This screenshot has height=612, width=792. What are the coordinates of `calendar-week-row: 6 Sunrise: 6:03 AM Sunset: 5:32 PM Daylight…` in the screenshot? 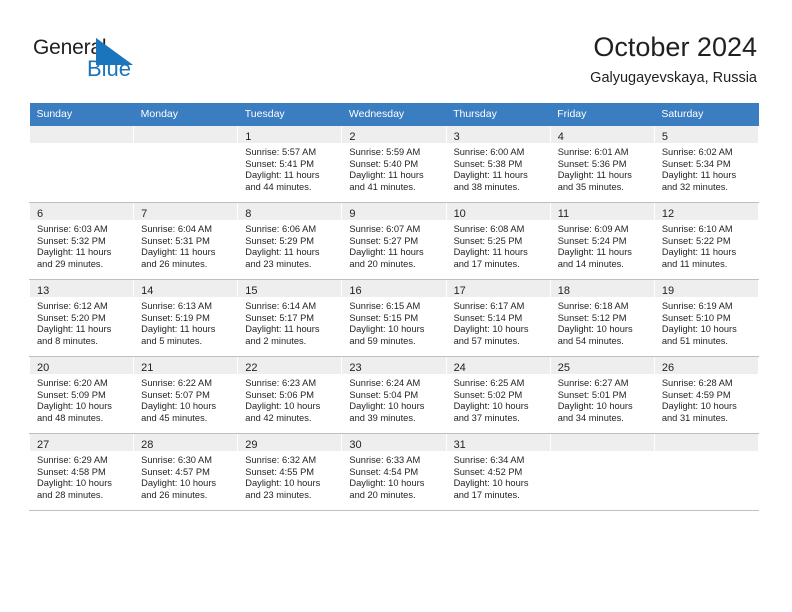 It's located at (394, 241).